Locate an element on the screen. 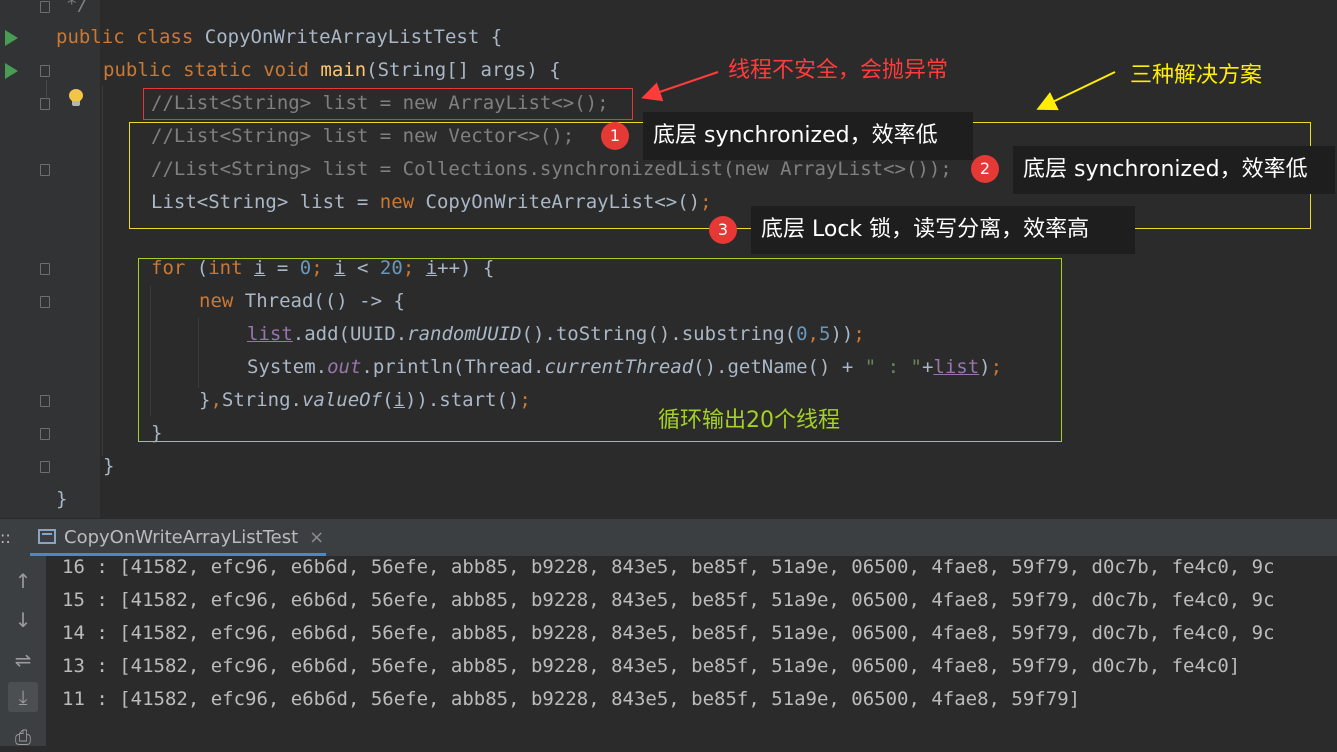 Image resolution: width=1337 pixels, height=752 pixels. console-toolbar: ↑ ↓ ⇌ ⤓ ⎙ is located at coordinates (23, 652).